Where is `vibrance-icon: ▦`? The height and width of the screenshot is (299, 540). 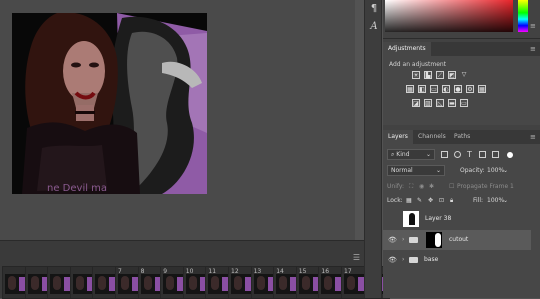 vibrance-icon: ▦ is located at coordinates (410, 89).